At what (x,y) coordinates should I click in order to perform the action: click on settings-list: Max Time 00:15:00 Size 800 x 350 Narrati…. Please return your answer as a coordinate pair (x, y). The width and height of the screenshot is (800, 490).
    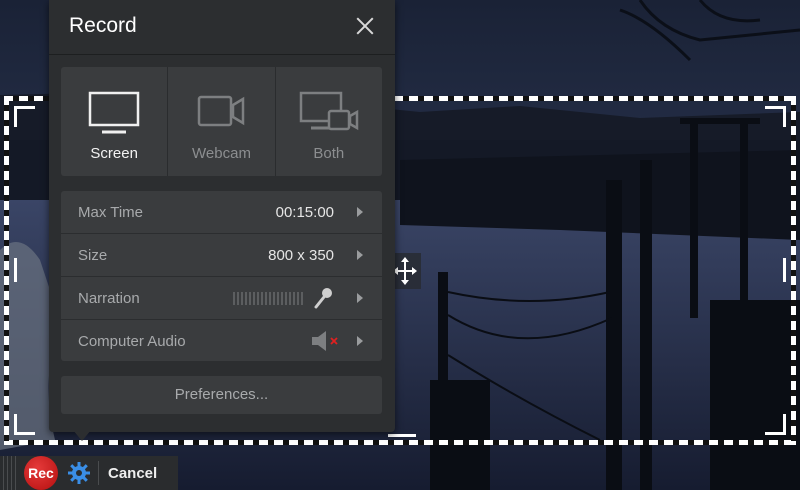
    Looking at the image, I should click on (221, 276).